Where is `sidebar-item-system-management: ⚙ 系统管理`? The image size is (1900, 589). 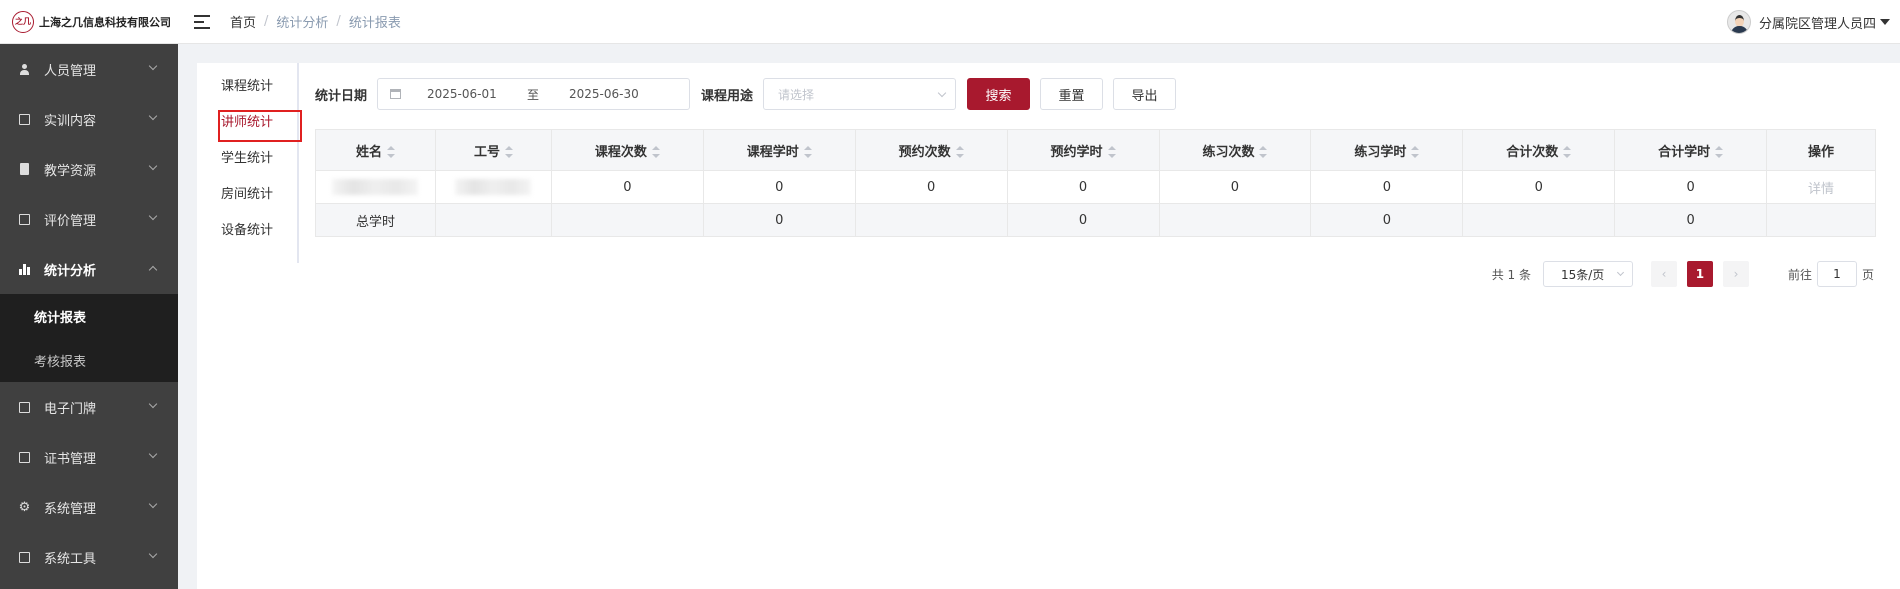
sidebar-item-system-management: ⚙ 系统管理 is located at coordinates (89, 507).